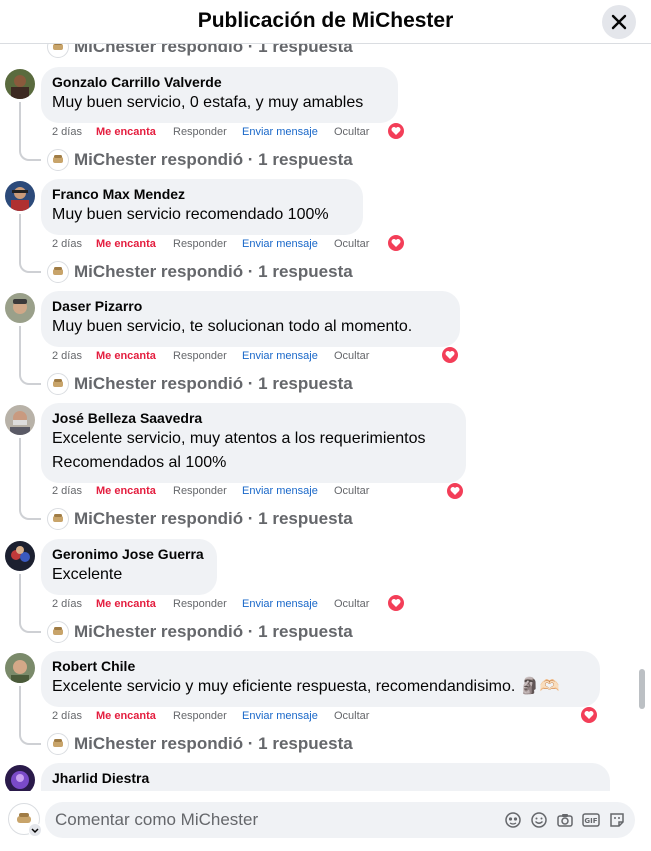 Image resolution: width=651 pixels, height=851 pixels. What do you see at coordinates (325, 821) in the screenshot?
I see `comment-composer: GIF` at bounding box center [325, 821].